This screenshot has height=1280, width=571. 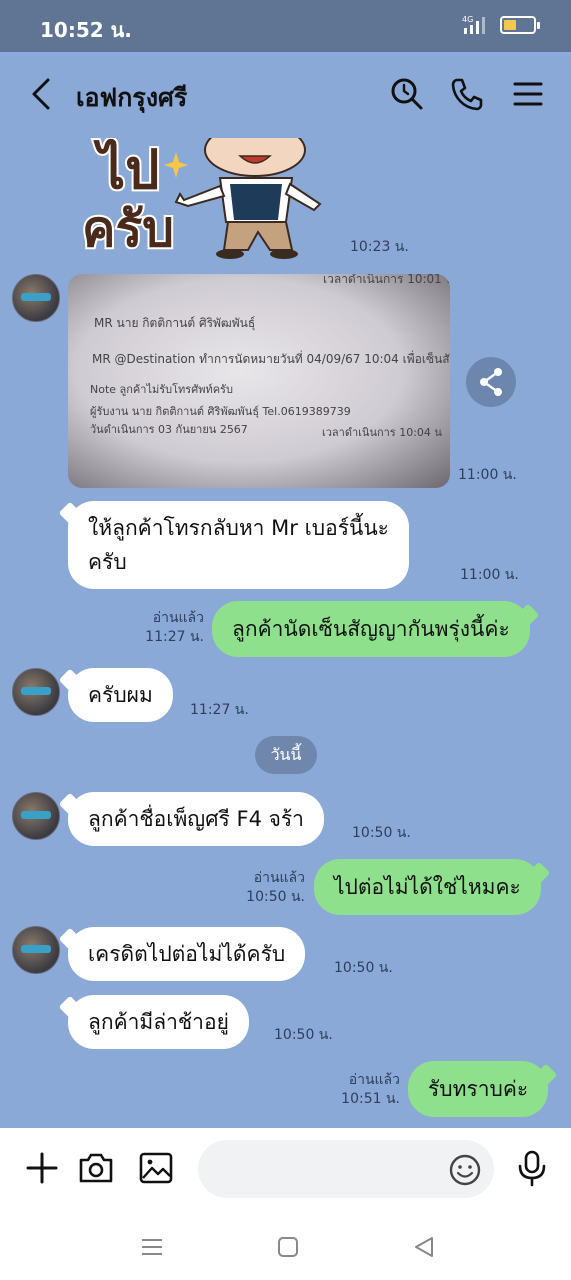 What do you see at coordinates (286, 755) in the screenshot?
I see `date-divider: วันนี้` at bounding box center [286, 755].